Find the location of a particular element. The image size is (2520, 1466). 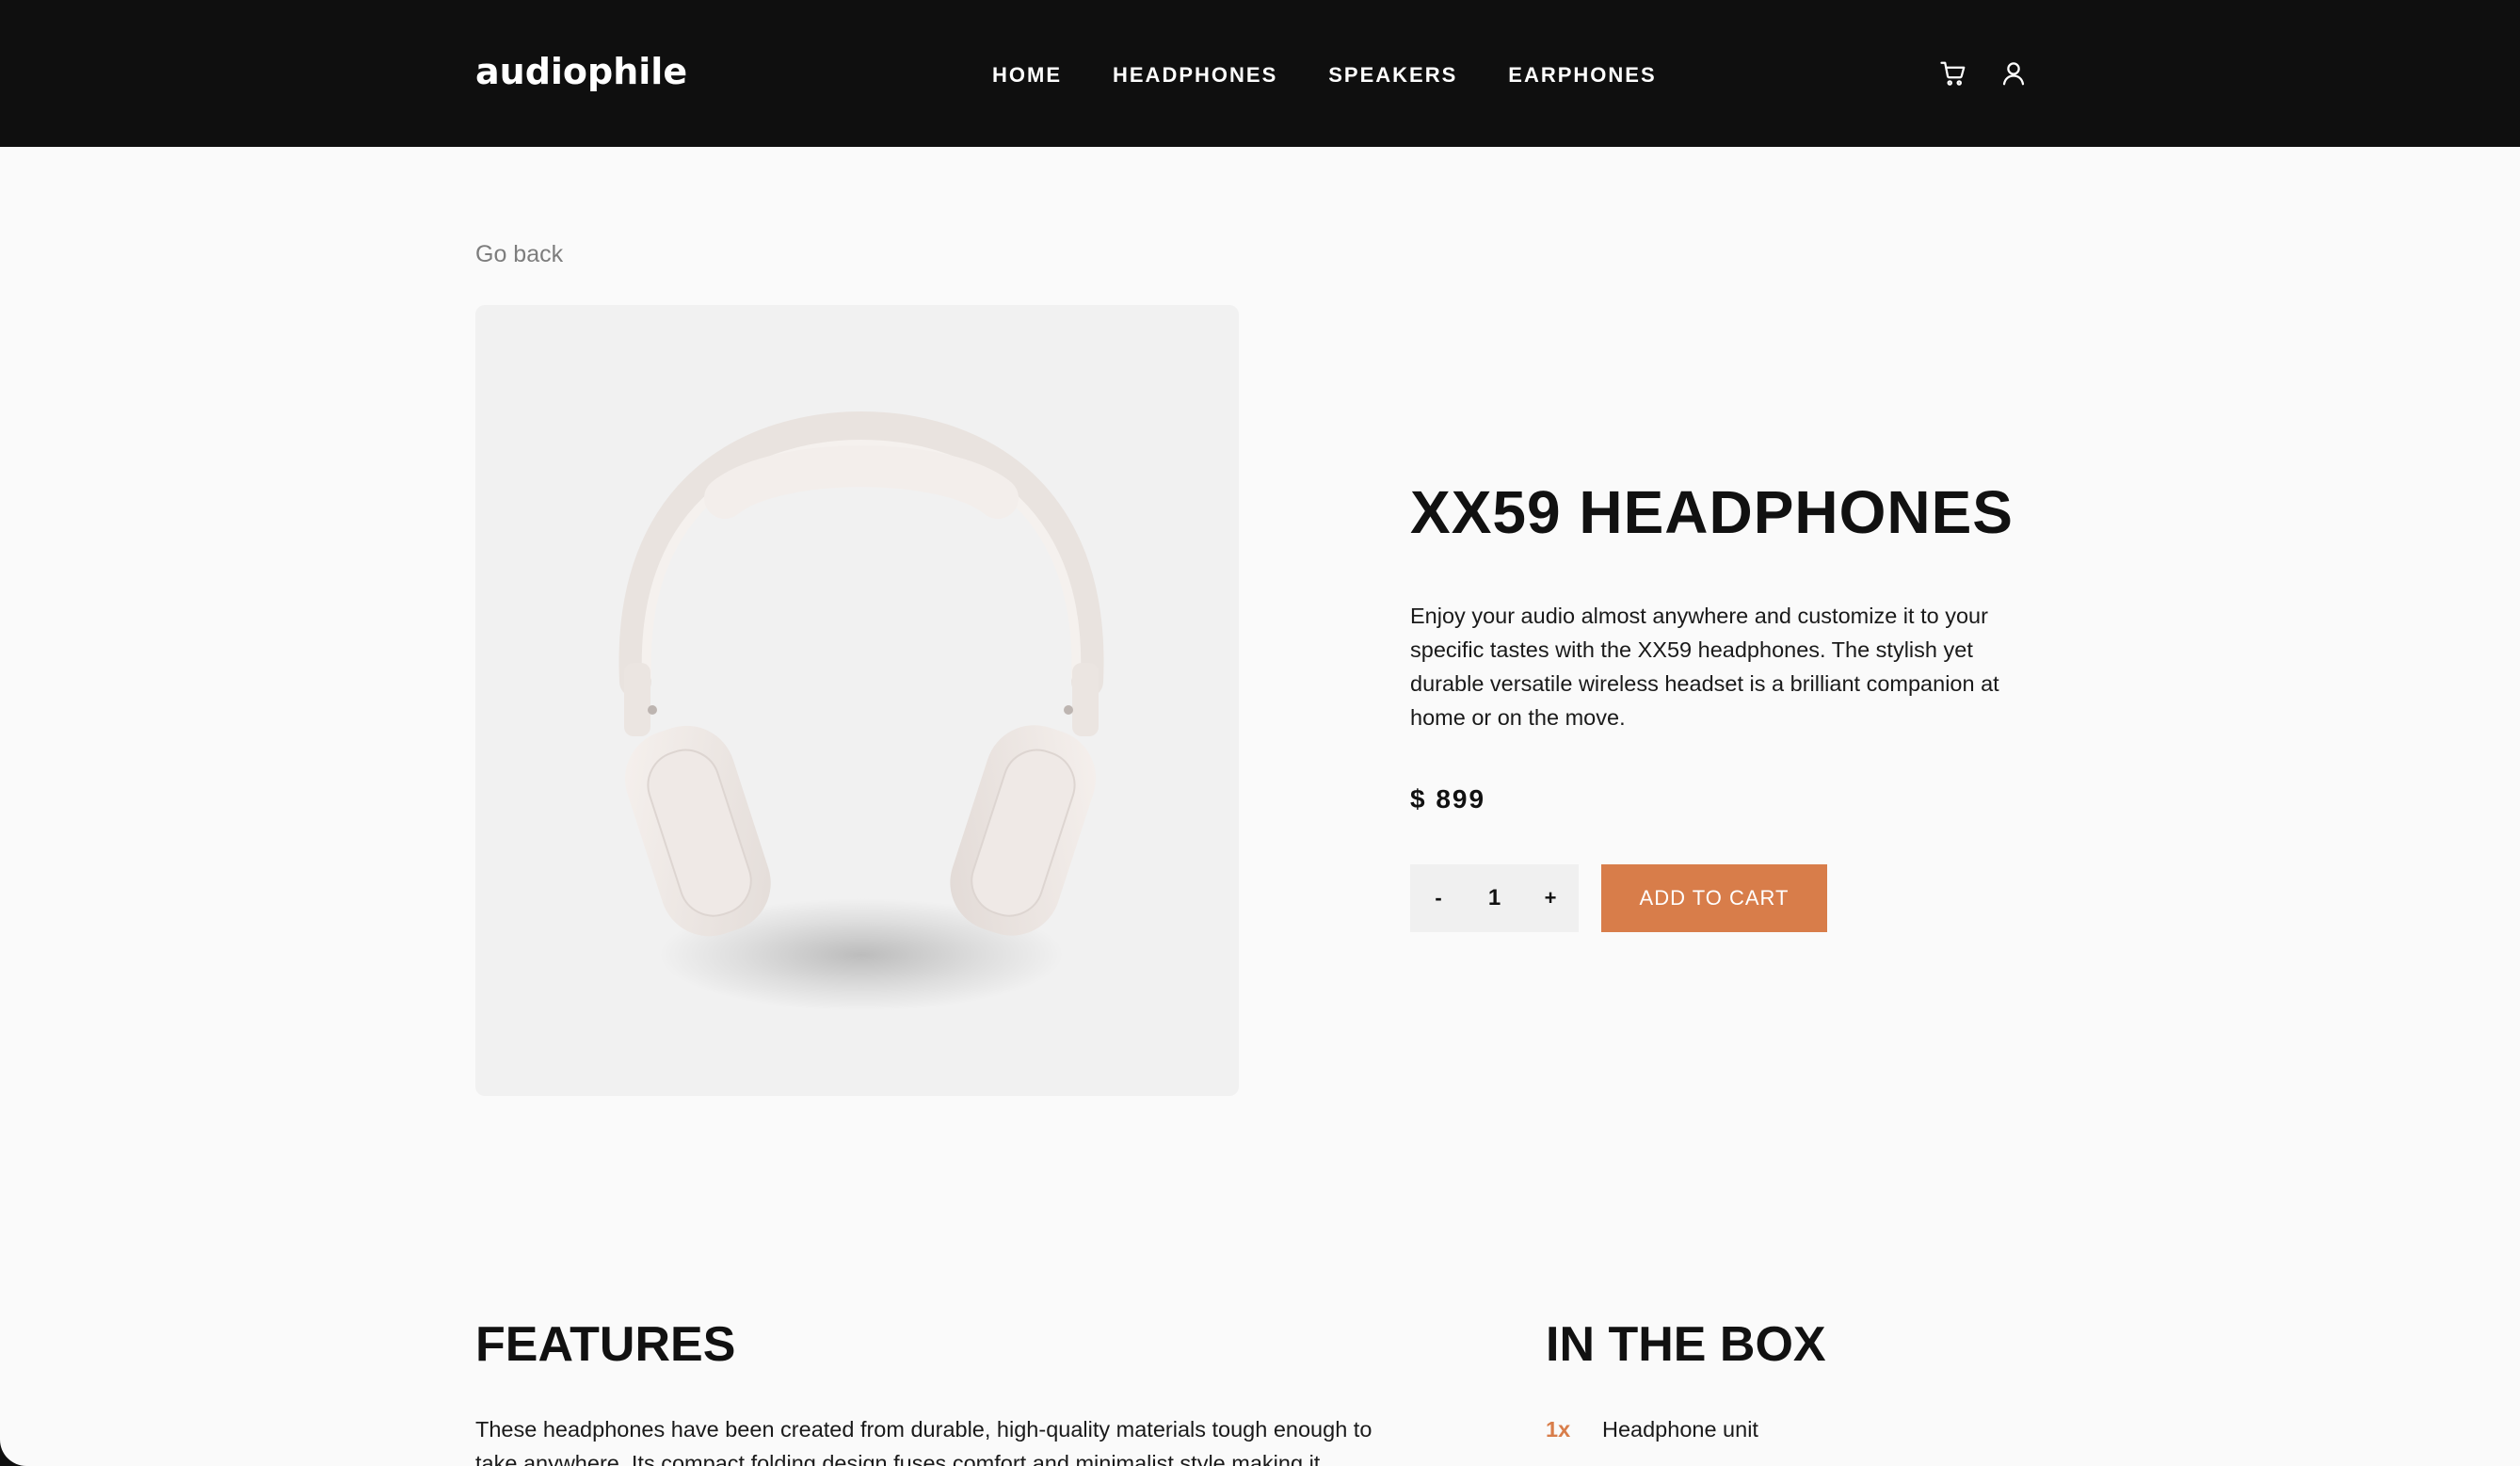

account-button is located at coordinates (2014, 73).